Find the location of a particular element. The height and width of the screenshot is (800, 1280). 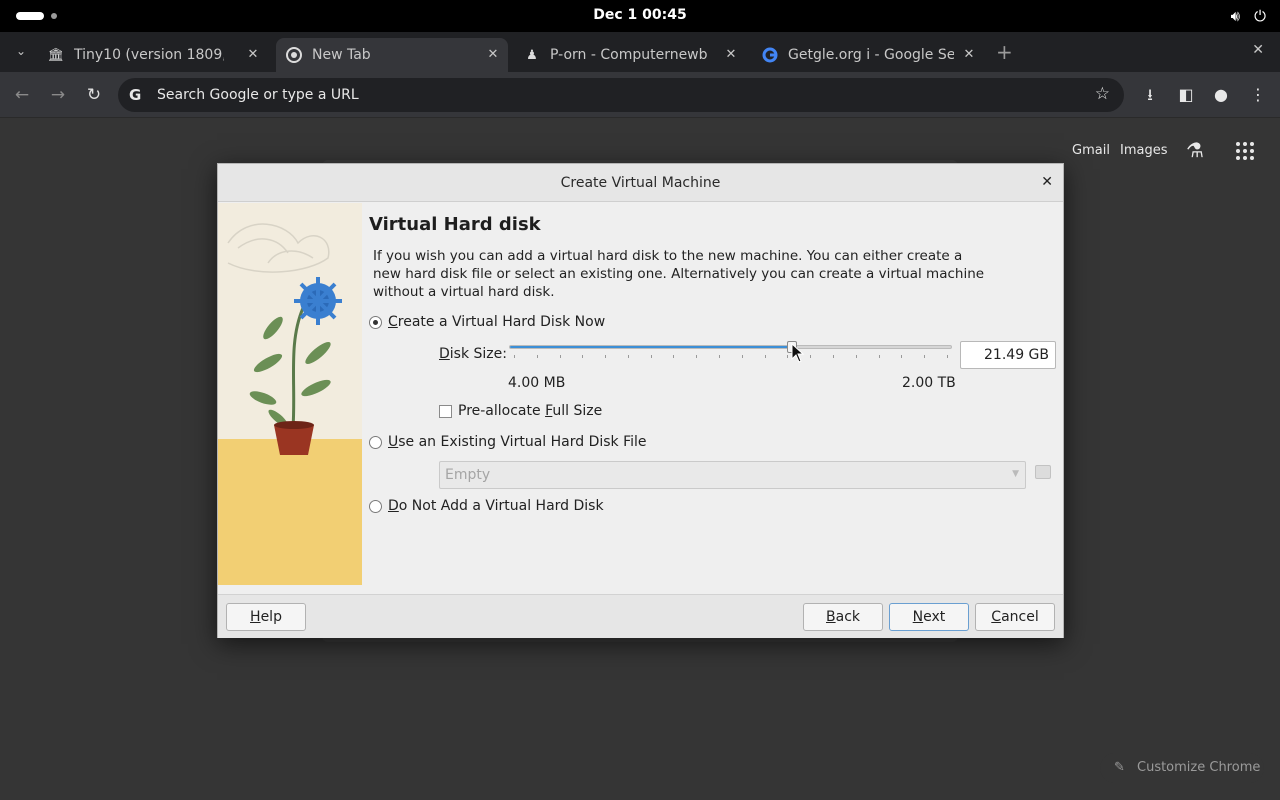

omnibox-placeholder: Search Google or type a URL is located at coordinates (258, 95).